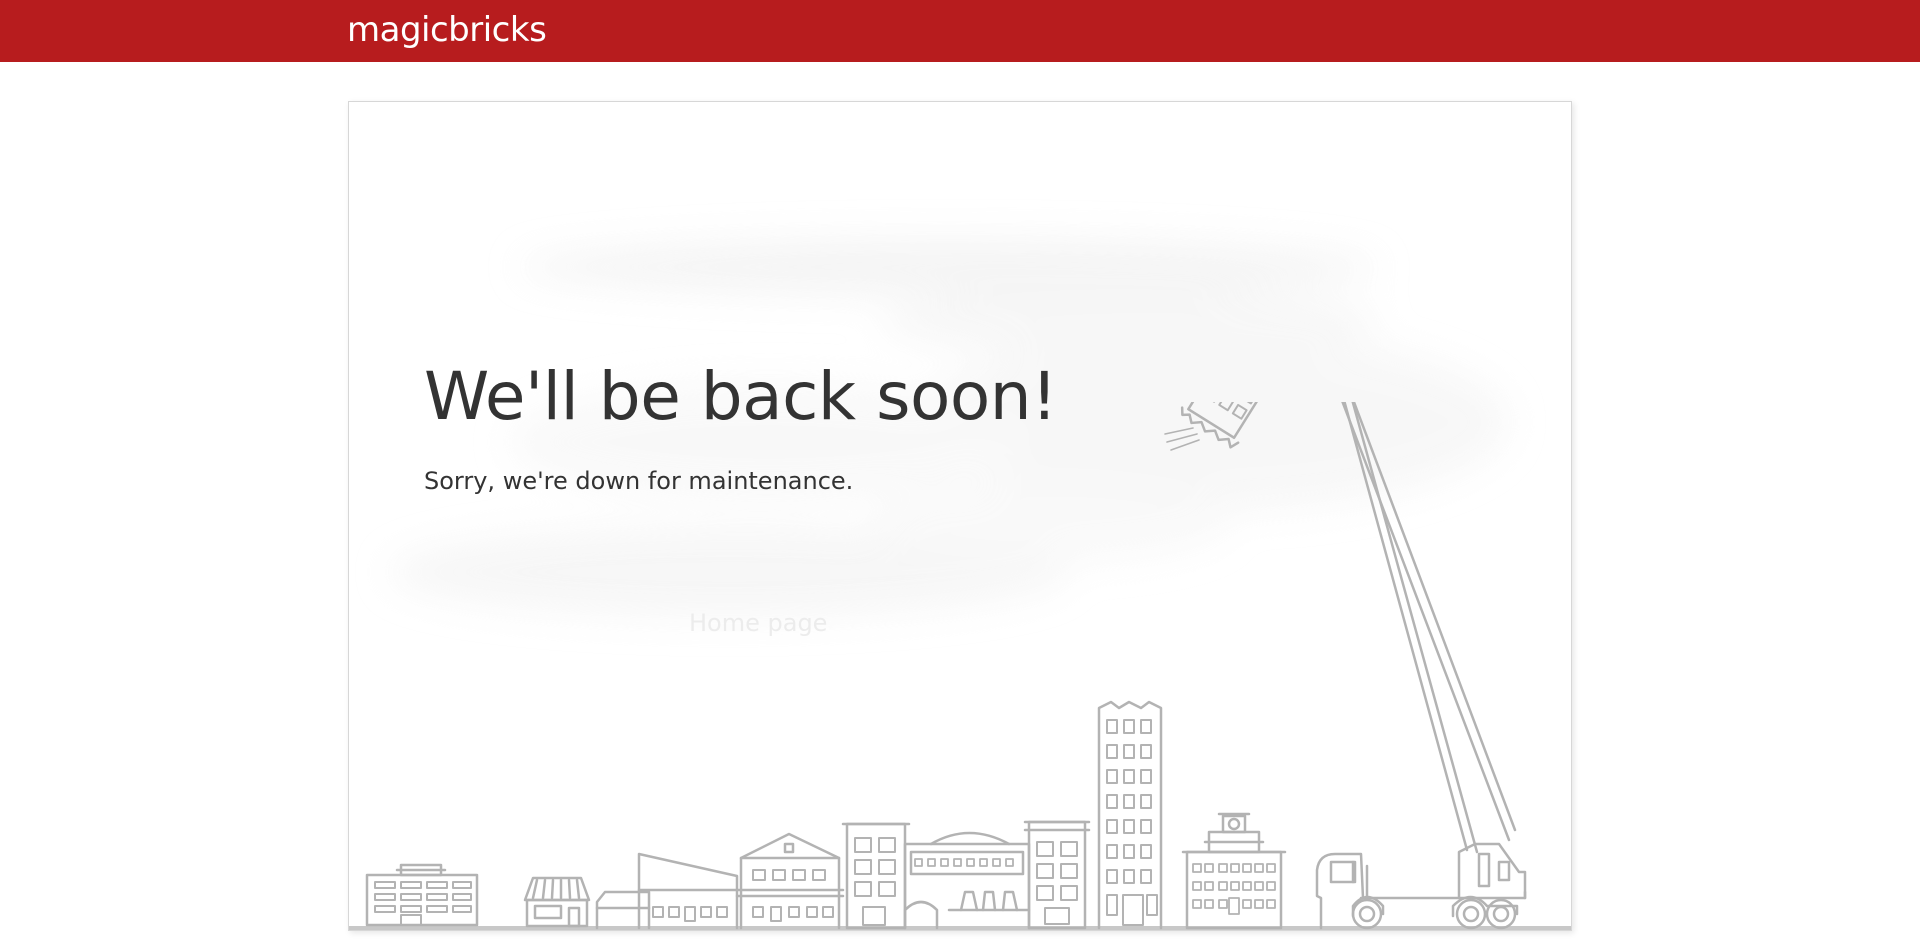 This screenshot has width=1920, height=945. Describe the element at coordinates (447, 30) in the screenshot. I see `magicbricks-logo: magicbricks` at that location.